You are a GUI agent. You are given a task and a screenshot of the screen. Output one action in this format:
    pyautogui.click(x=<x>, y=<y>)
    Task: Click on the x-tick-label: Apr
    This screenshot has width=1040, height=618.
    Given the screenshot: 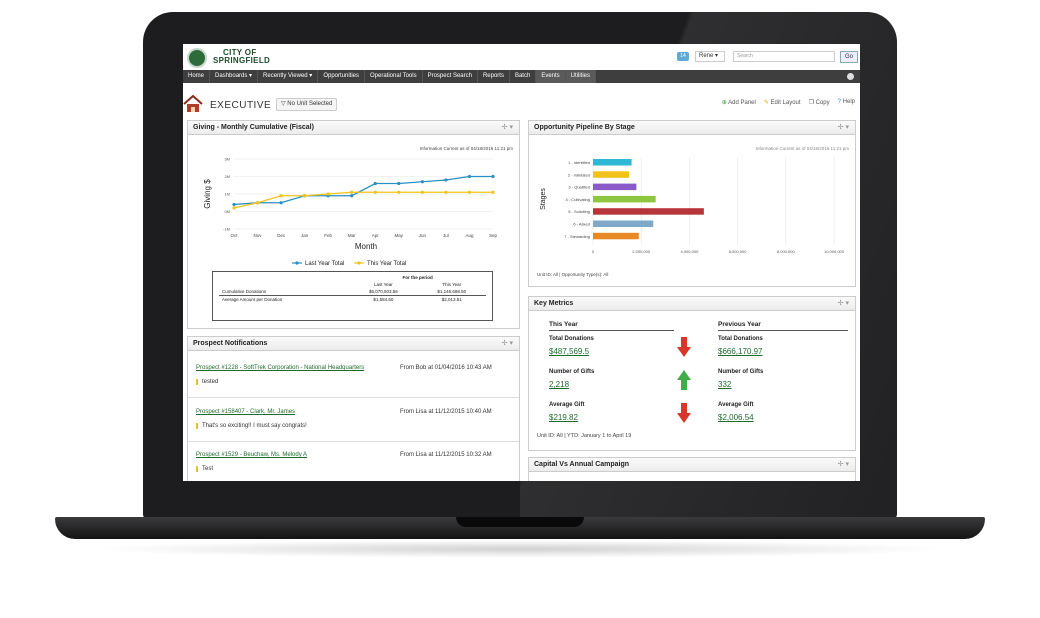 What is the action you would take?
    pyautogui.click(x=376, y=235)
    